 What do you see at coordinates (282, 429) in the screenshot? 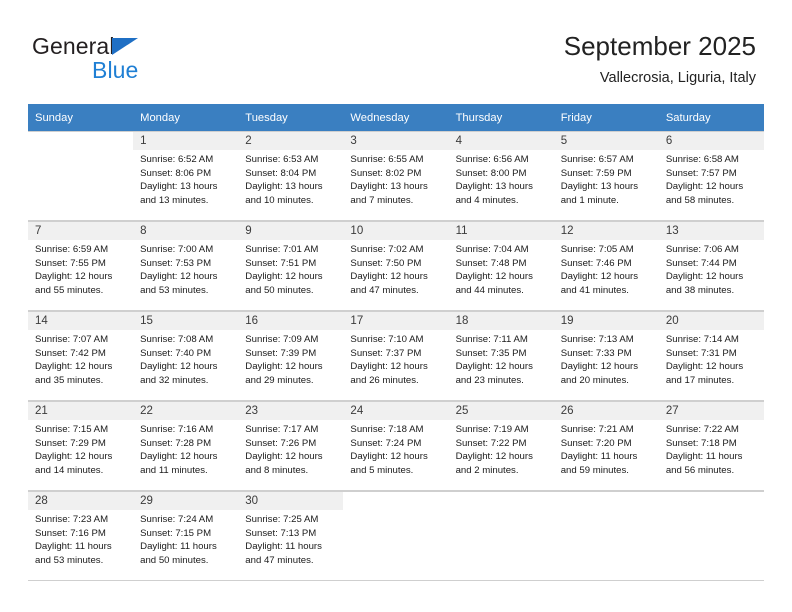
I see `sunrise-text: Sunrise: 7:17 AM` at bounding box center [282, 429].